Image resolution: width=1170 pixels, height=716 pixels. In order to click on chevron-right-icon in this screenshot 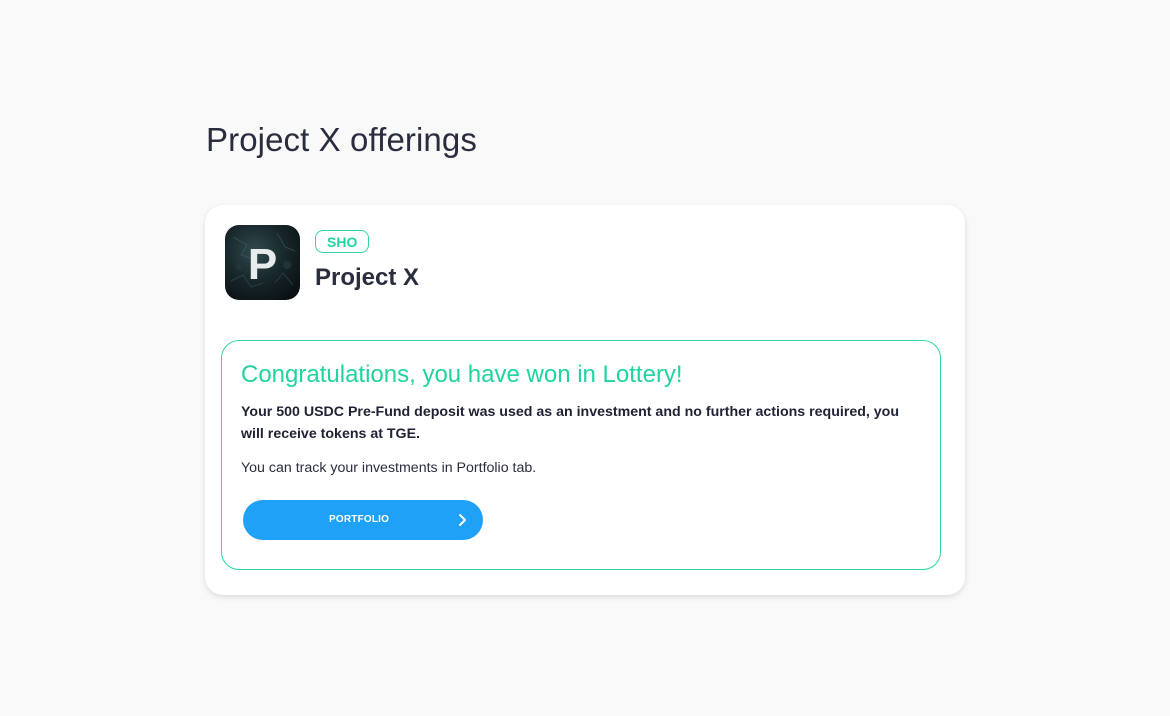, I will do `click(462, 520)`.